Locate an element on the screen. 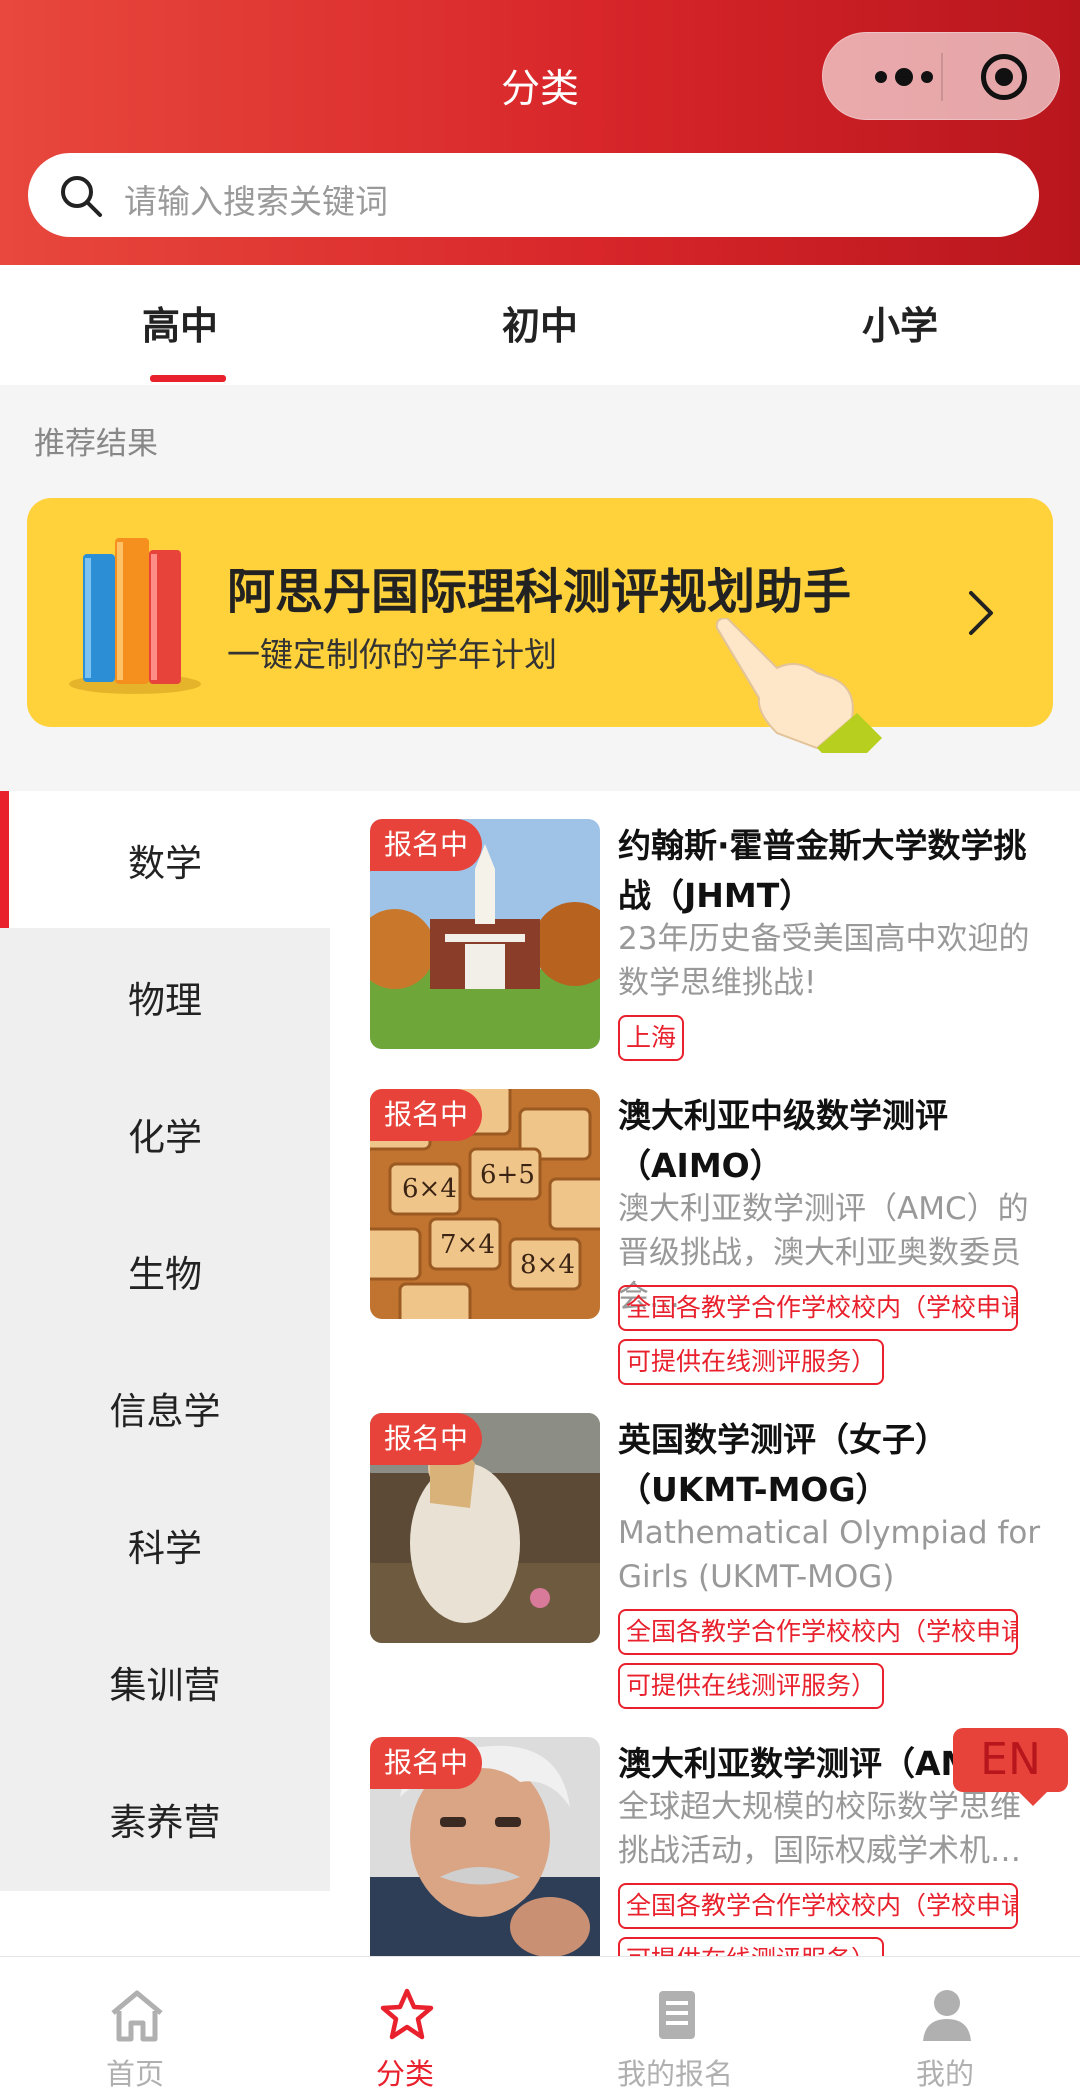 This screenshot has width=1080, height=2099. search-icon is located at coordinates (81, 196).